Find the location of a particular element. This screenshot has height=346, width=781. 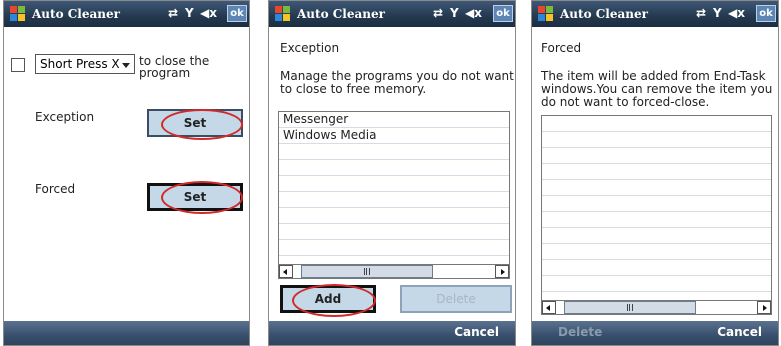

description-line1: The item will be added from End-Task is located at coordinates (653, 76).